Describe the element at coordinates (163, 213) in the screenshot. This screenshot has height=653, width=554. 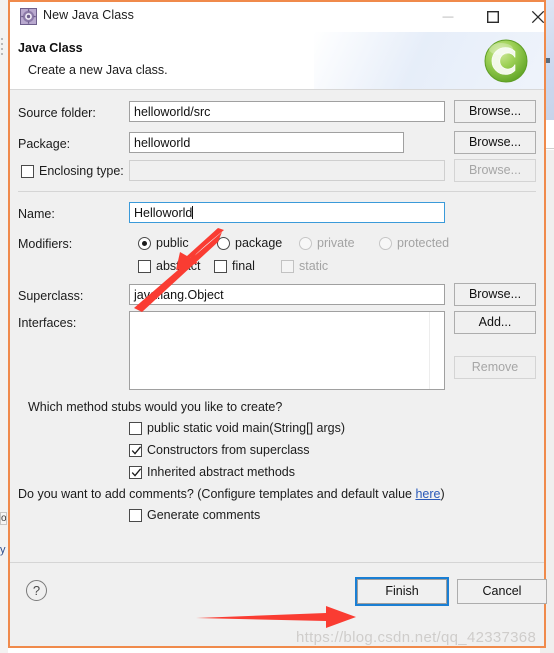
I see `name-input-value: Helloworld` at that location.